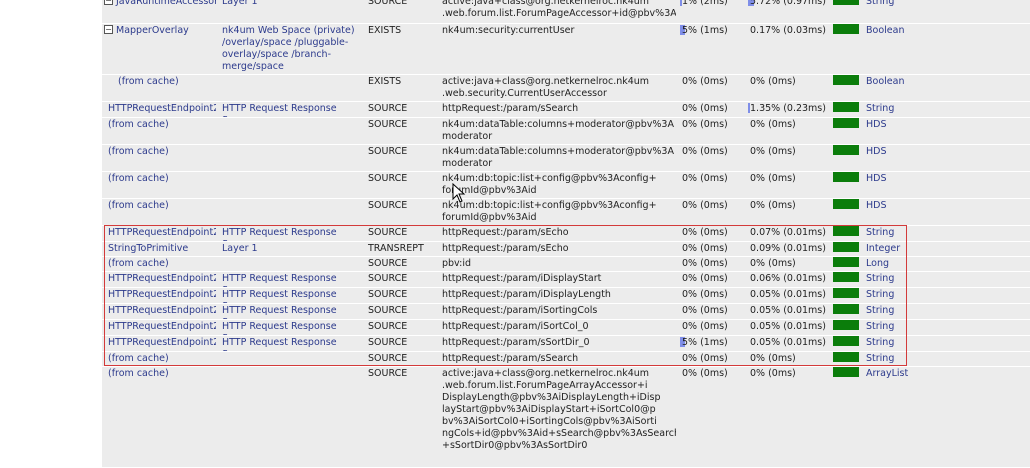 The height and width of the screenshot is (468, 1030). I want to click on endpoint-cell: − MapperOverlay, so click(160, 49).